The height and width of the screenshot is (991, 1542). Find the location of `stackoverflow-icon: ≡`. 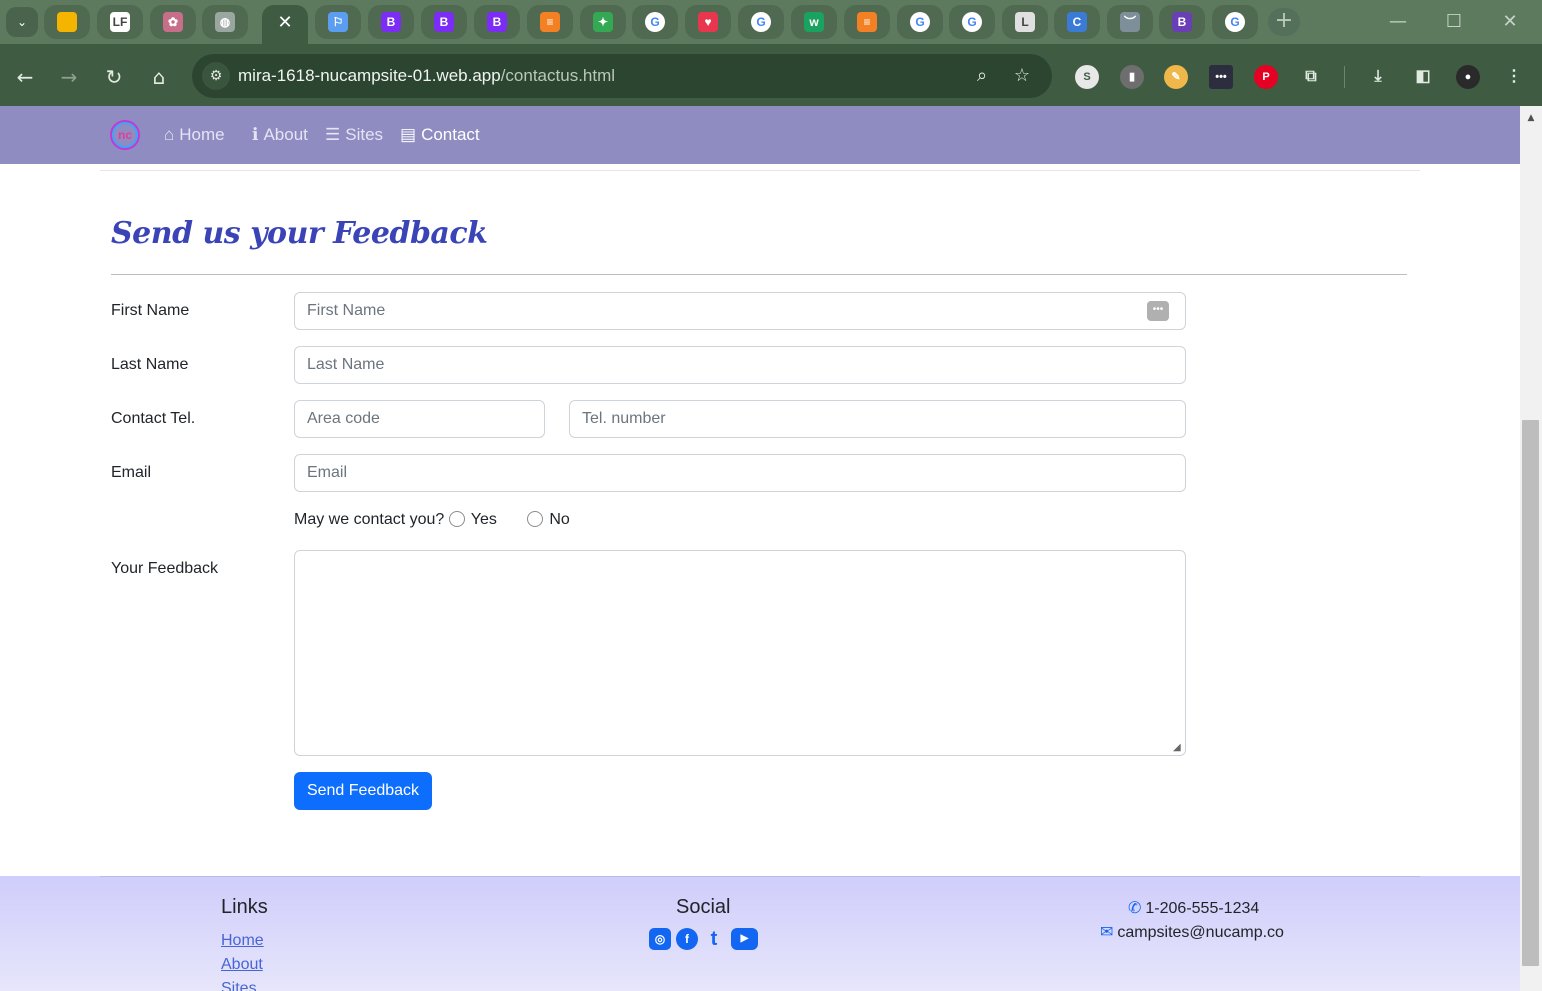

stackoverflow-icon: ≡ is located at coordinates (550, 22).